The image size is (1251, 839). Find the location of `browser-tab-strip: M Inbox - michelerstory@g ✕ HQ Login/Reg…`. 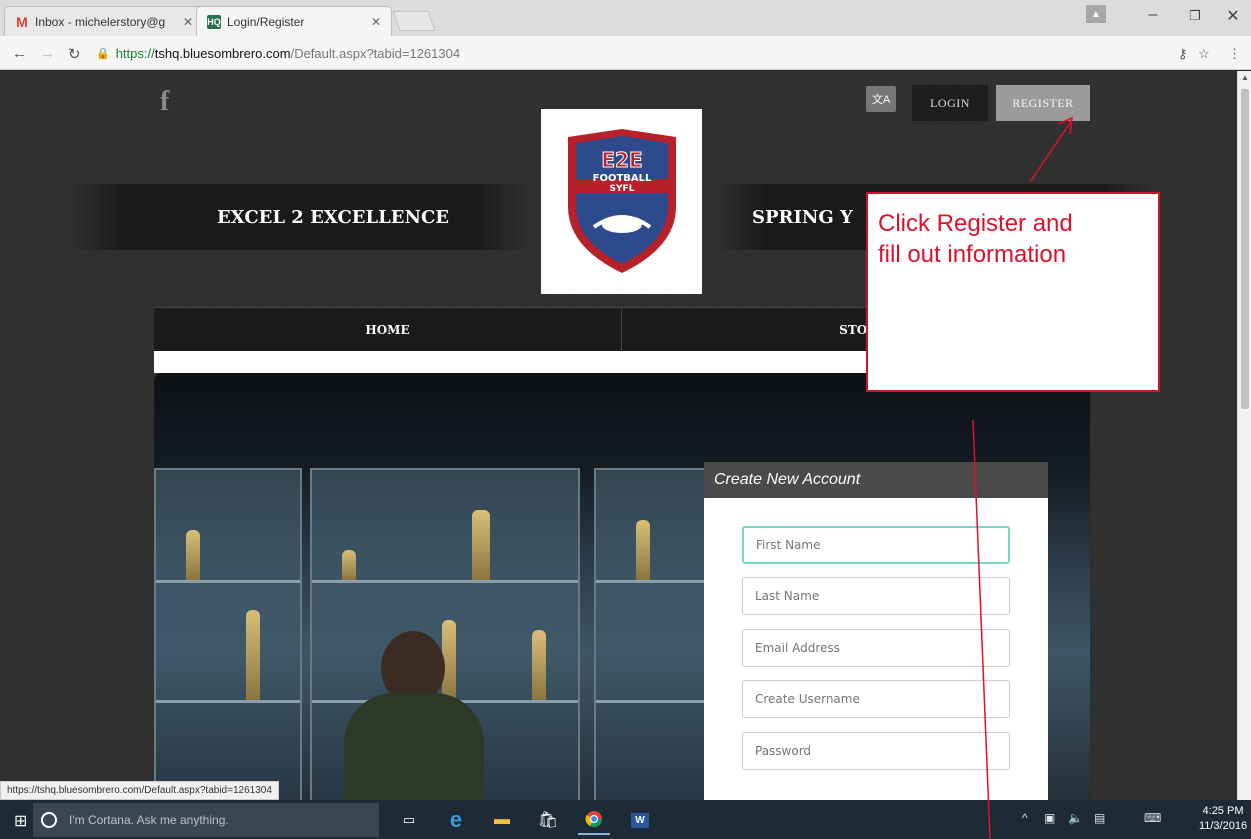

browser-tab-strip: M Inbox - michelerstory@g ✕ HQ Login/Reg… is located at coordinates (625, 18).